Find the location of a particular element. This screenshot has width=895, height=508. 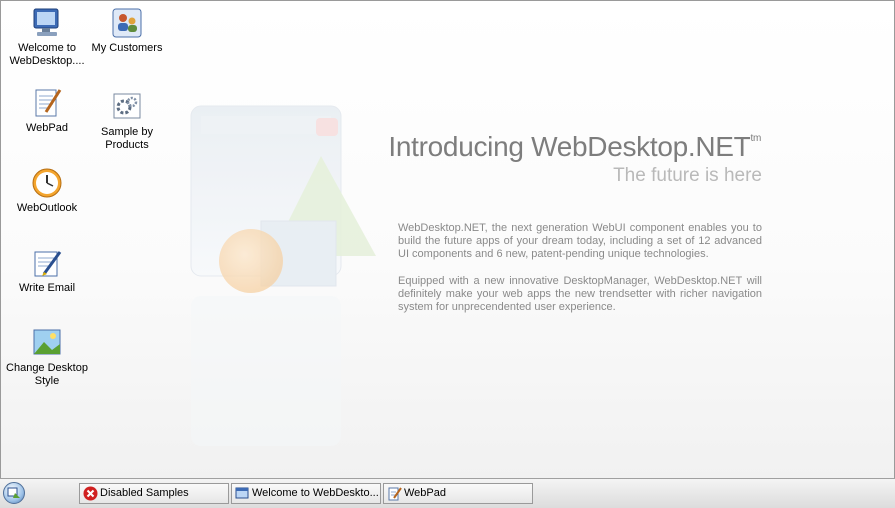

customers-icon is located at coordinates (127, 23).